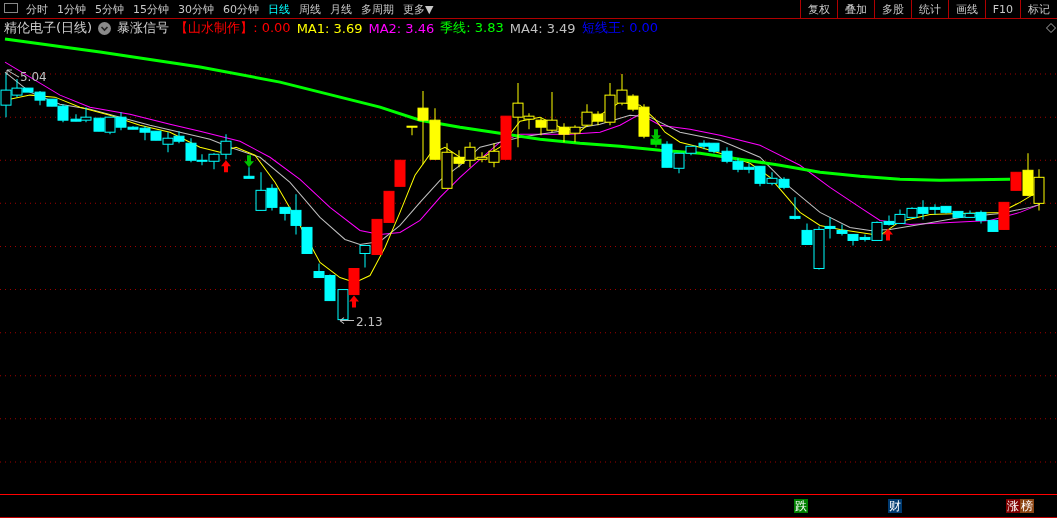 The height and width of the screenshot is (518, 1057). What do you see at coordinates (620, 28) in the screenshot?
I see `indicator-value: 短线王: 0.00` at bounding box center [620, 28].